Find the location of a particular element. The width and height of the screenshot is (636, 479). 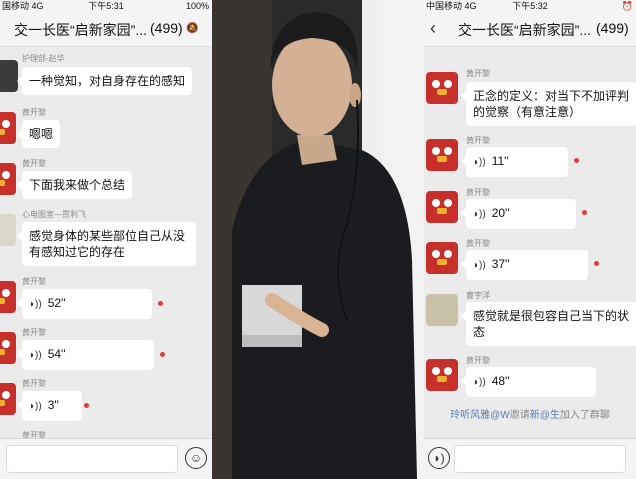

voice-message: ◗)) 11'' is located at coordinates (514, 162).